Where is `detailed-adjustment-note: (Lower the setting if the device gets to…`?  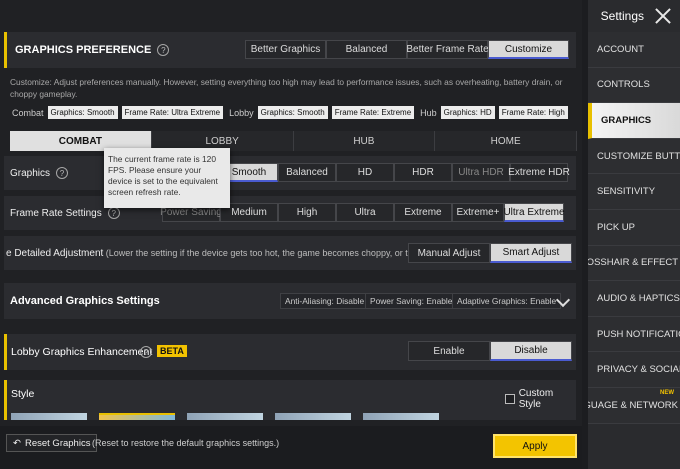 detailed-adjustment-note: (Lower the setting if the device gets to… is located at coordinates (275, 252).